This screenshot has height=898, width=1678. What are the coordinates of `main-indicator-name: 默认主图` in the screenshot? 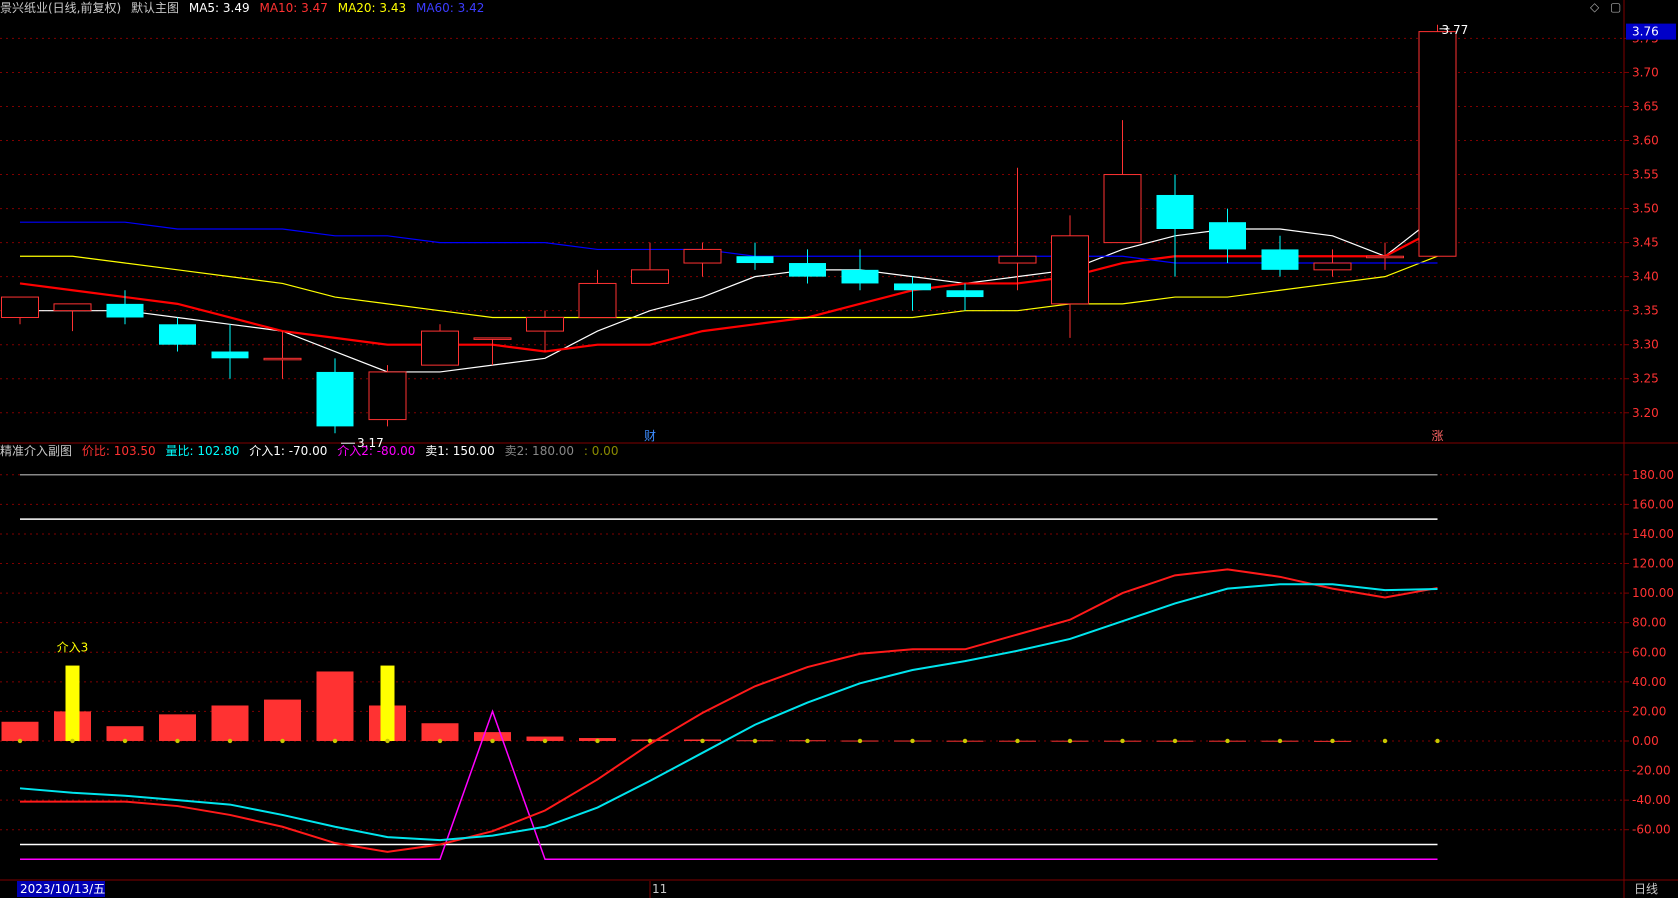 It's located at (155, 8).